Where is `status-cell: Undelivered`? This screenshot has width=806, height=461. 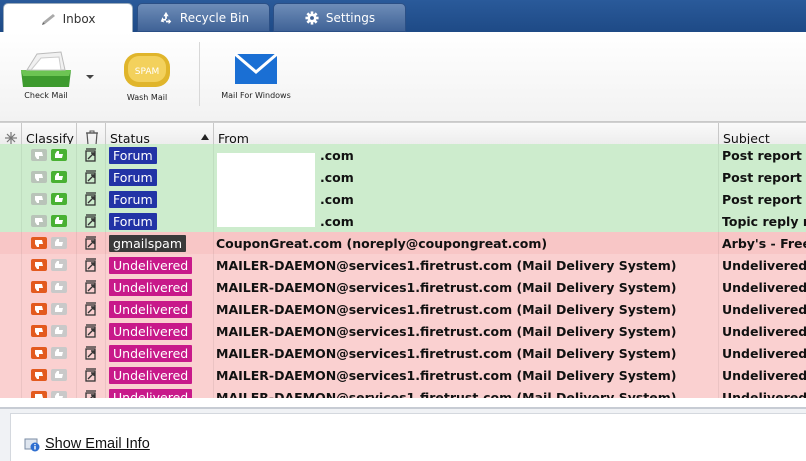 status-cell: Undelivered is located at coordinates (160, 353).